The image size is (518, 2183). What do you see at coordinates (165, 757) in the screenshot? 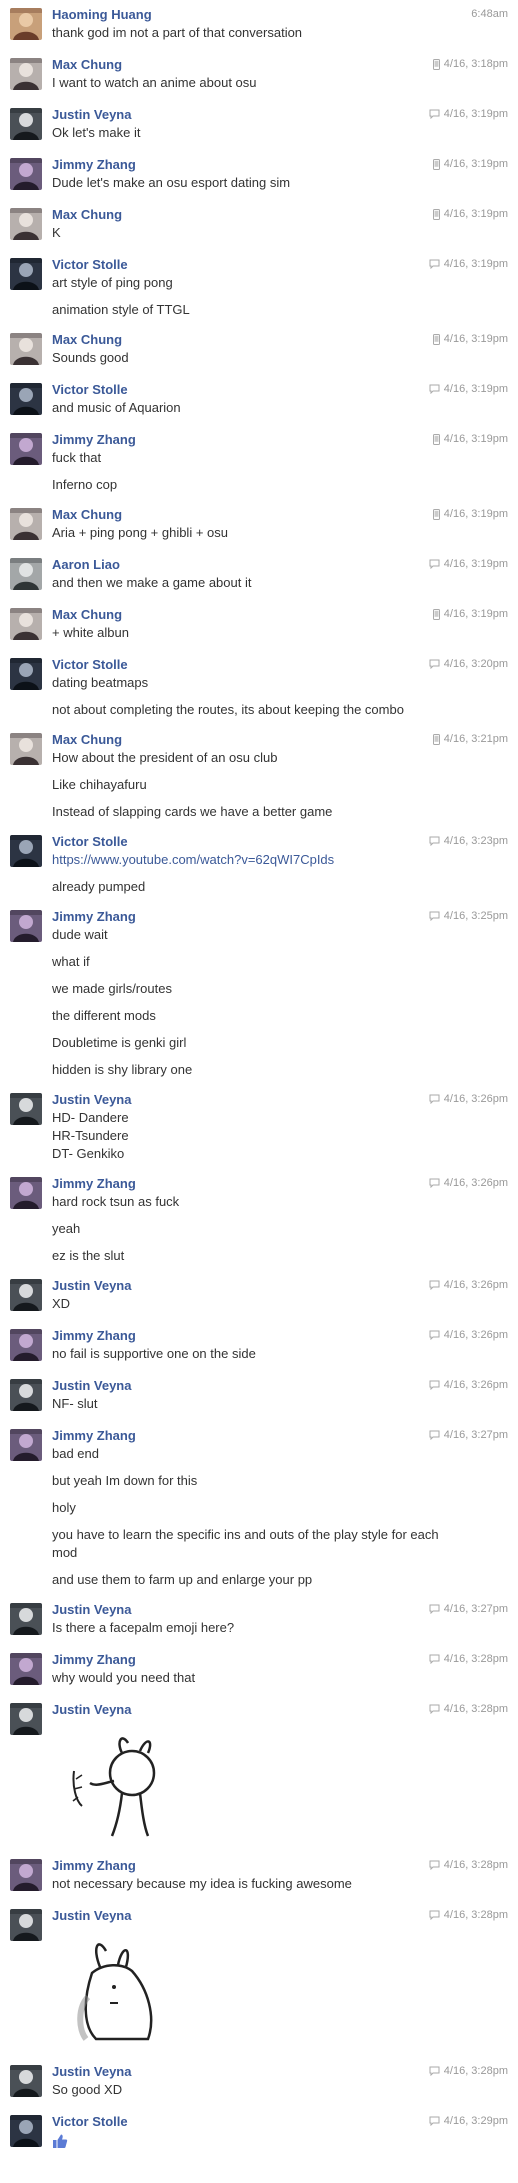
I see `message-text: How about the president of an osu club` at bounding box center [165, 757].